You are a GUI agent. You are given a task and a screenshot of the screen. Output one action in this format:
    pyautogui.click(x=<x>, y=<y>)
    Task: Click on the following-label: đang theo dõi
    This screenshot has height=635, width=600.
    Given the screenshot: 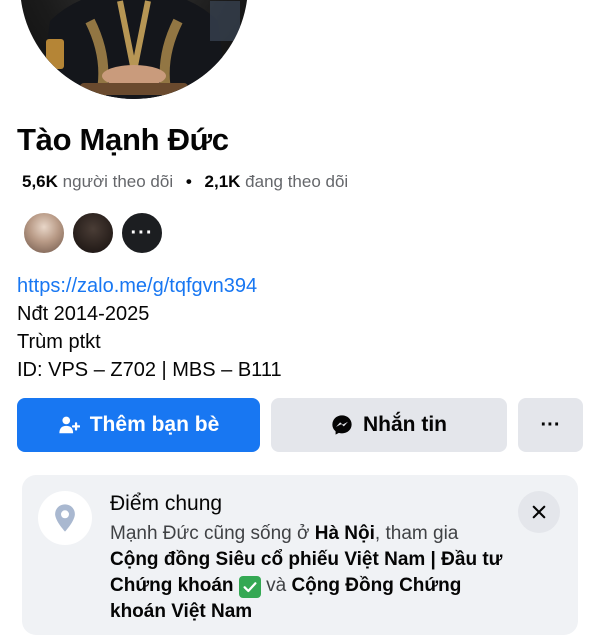 What is the action you would take?
    pyautogui.click(x=296, y=181)
    